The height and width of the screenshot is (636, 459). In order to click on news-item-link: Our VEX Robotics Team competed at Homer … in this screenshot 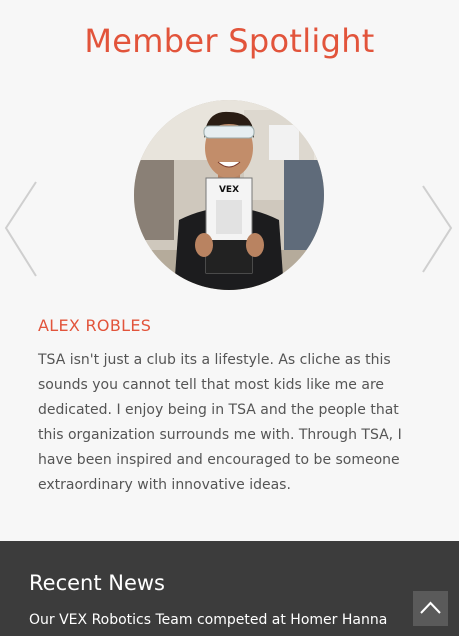, I will do `click(208, 620)`.